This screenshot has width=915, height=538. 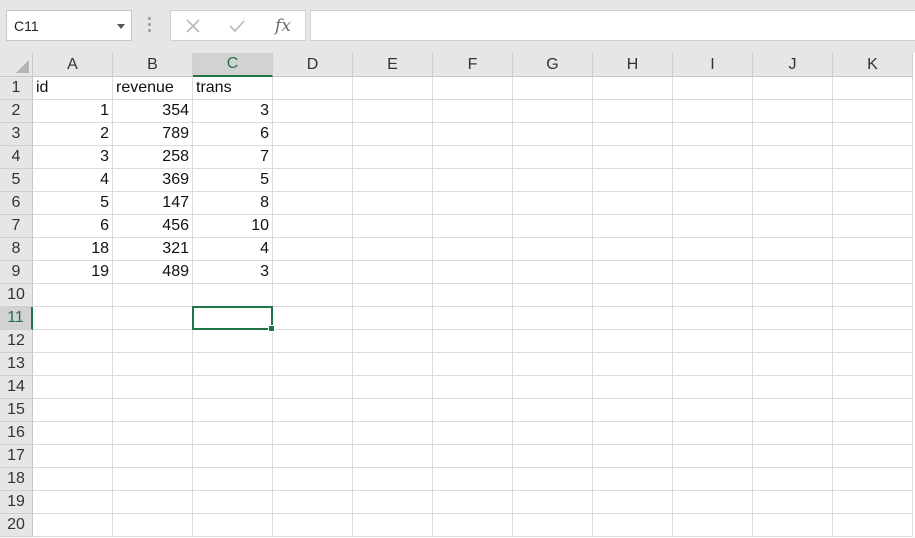 What do you see at coordinates (393, 88) in the screenshot?
I see `cell-e1` at bounding box center [393, 88].